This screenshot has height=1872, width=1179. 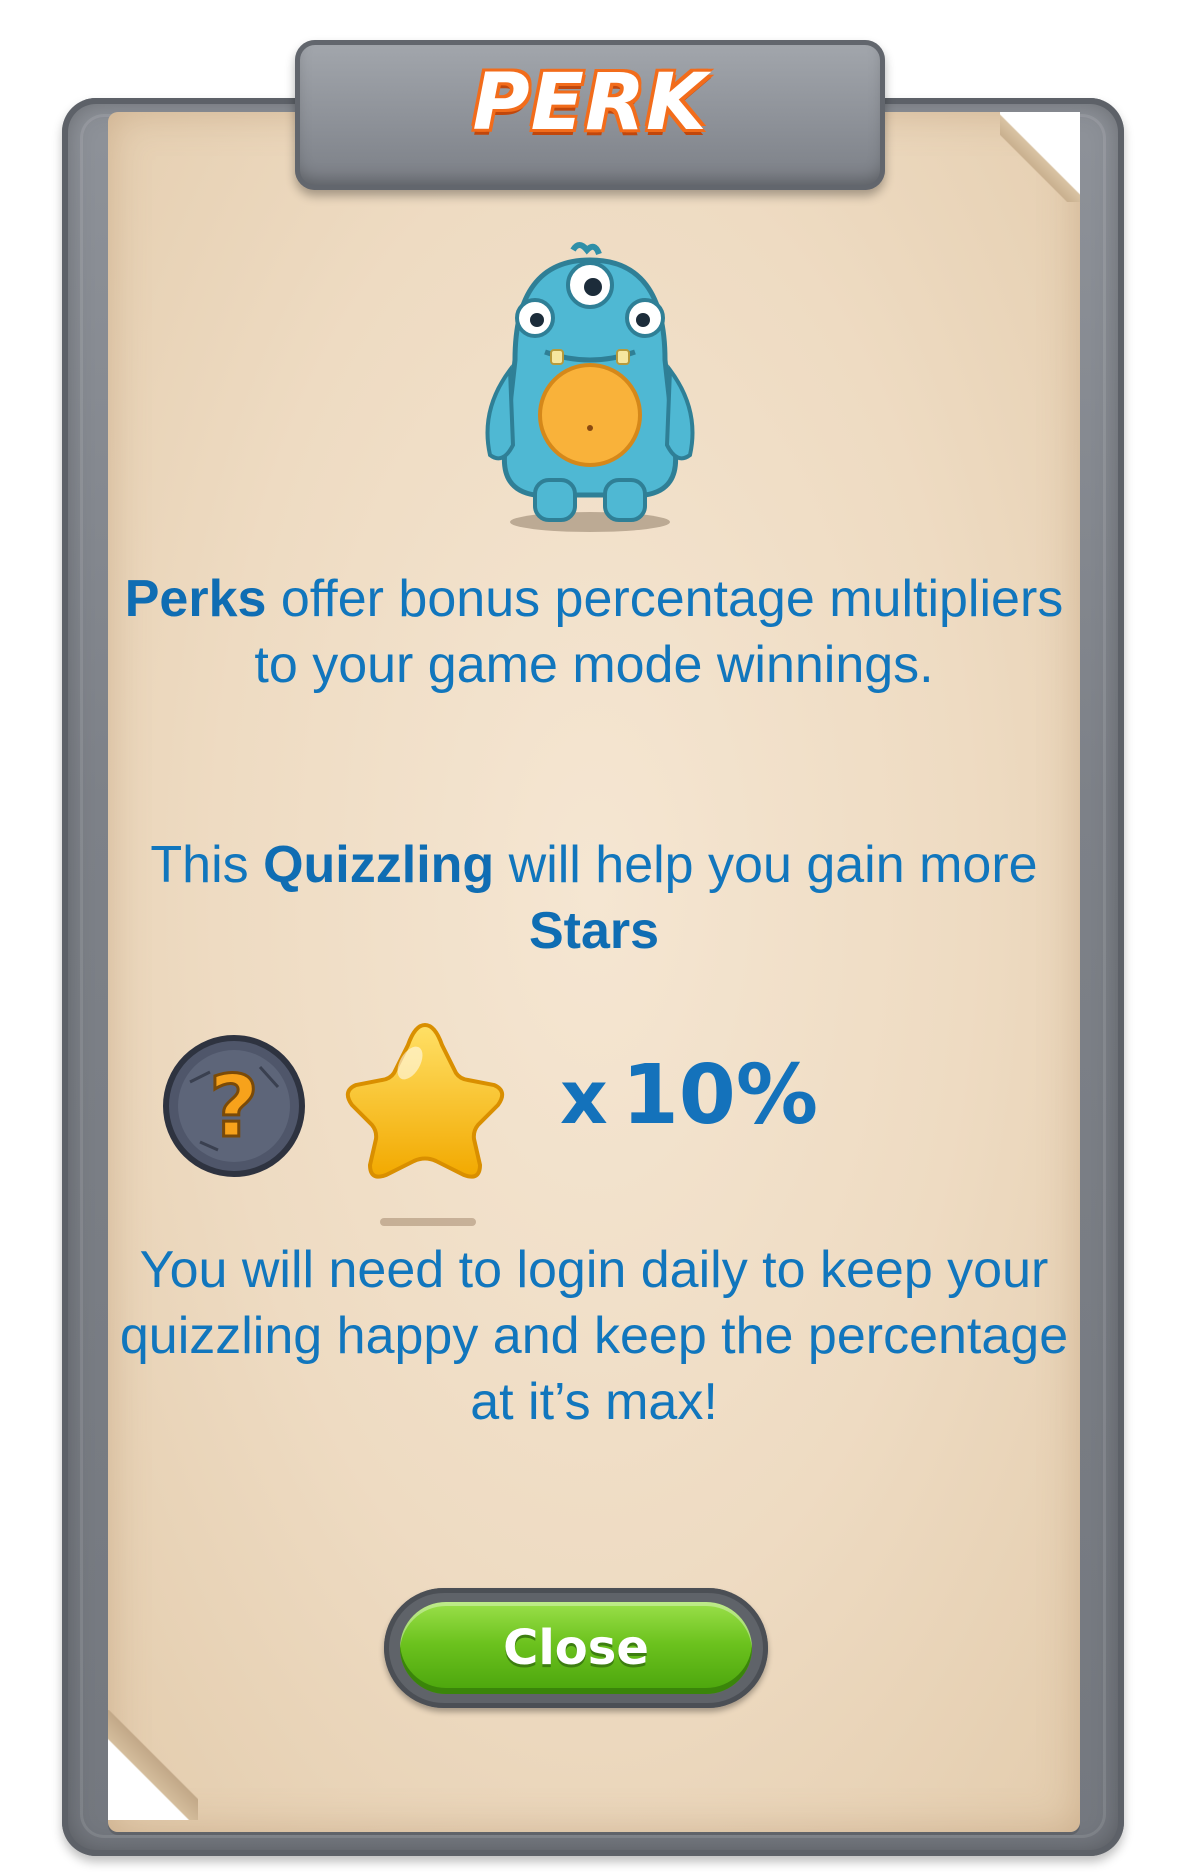 What do you see at coordinates (584, 1098) in the screenshot?
I see `multiplier-x: x` at bounding box center [584, 1098].